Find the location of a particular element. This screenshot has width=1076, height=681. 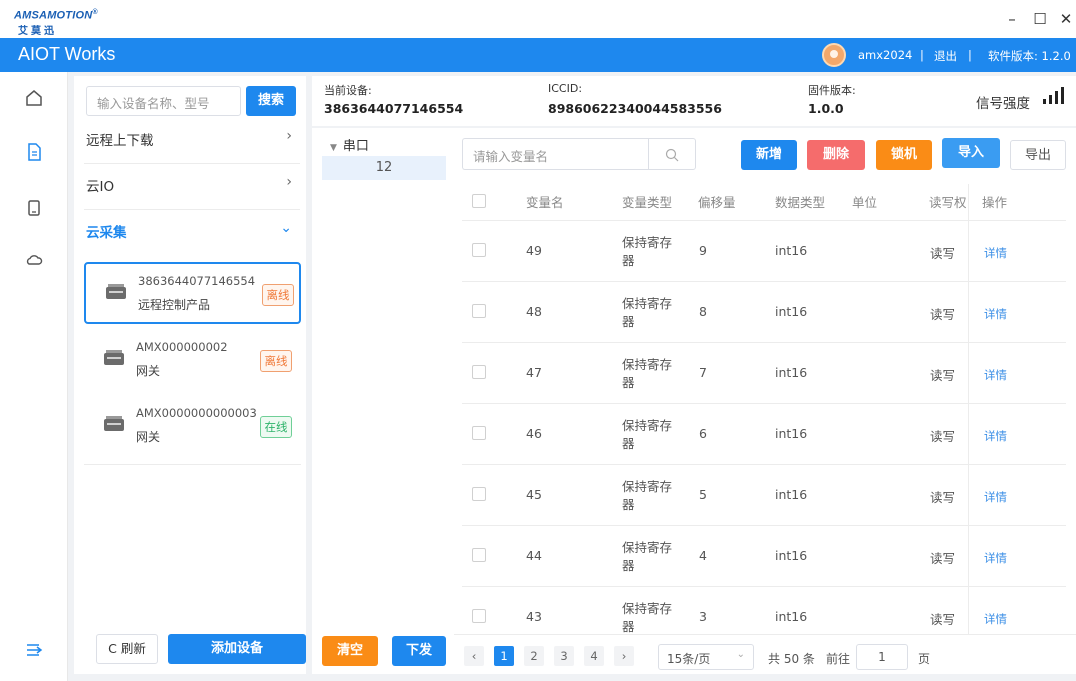

lock-button: 锁机 is located at coordinates (904, 155).